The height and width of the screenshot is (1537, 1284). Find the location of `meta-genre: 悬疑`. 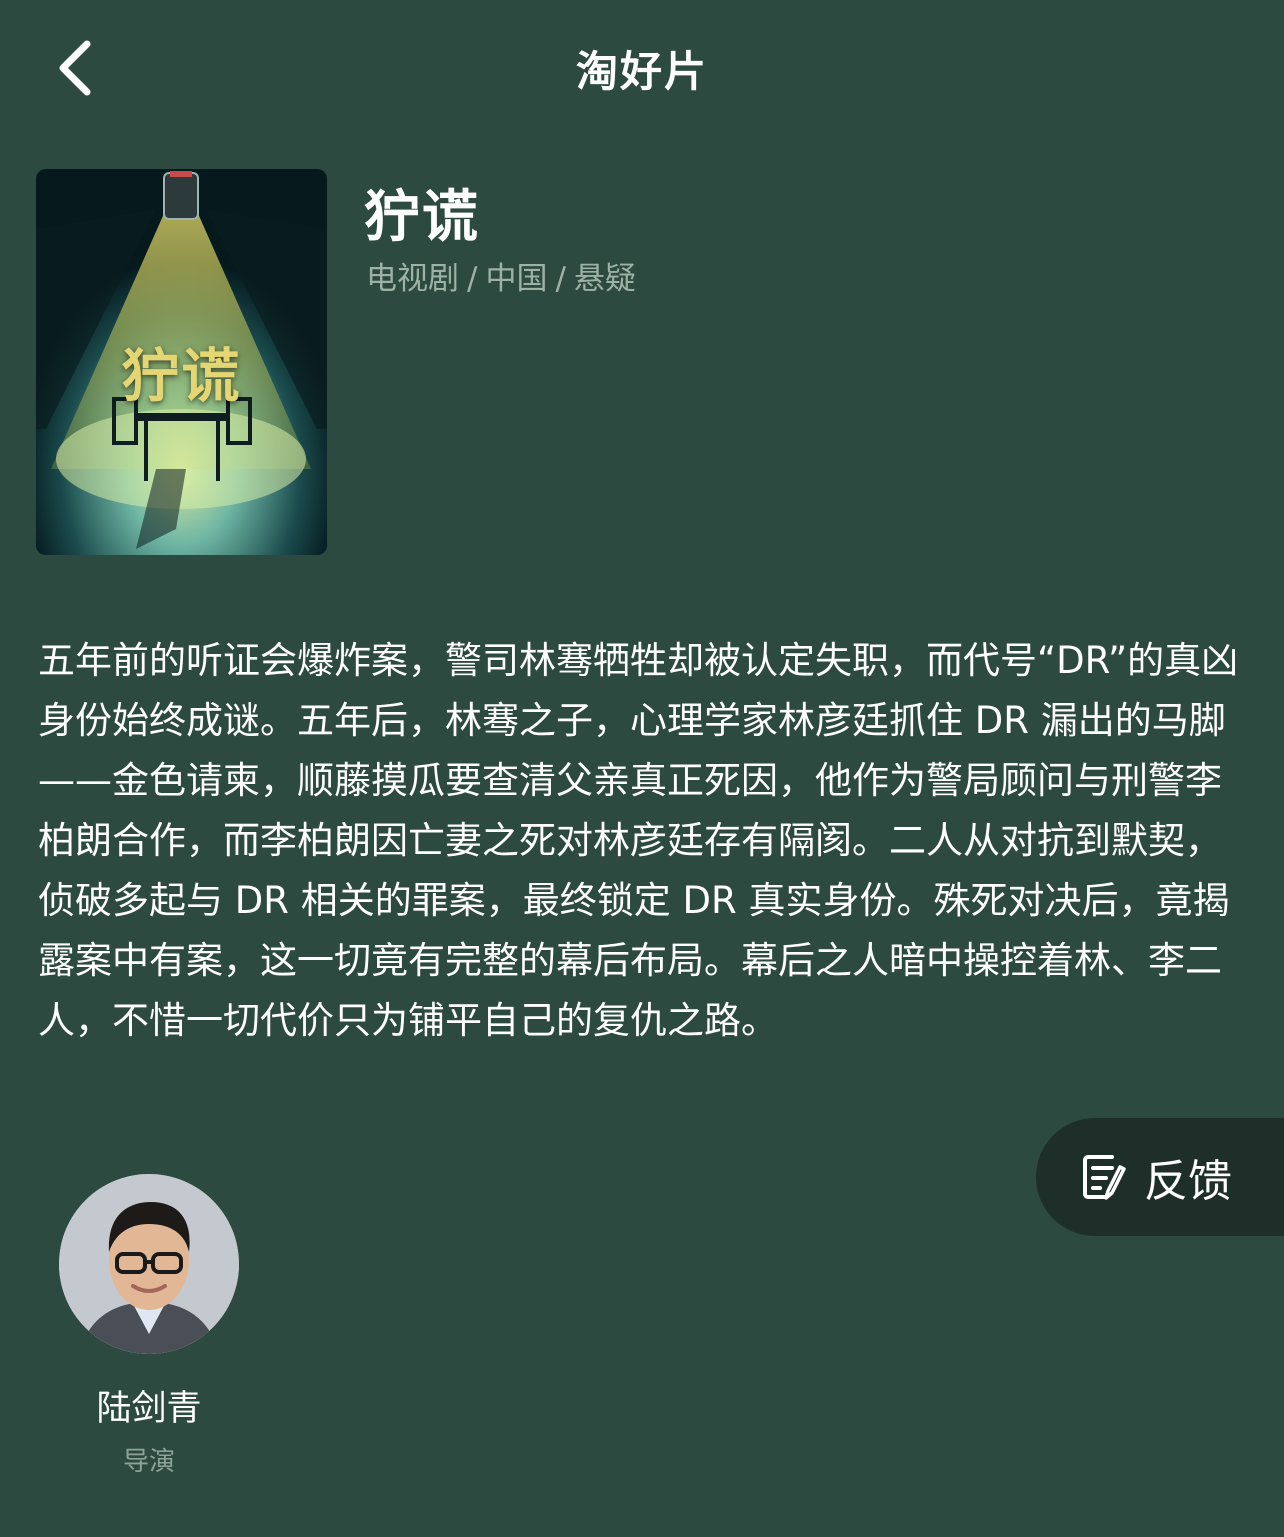

meta-genre: 悬疑 is located at coordinates (604, 279).